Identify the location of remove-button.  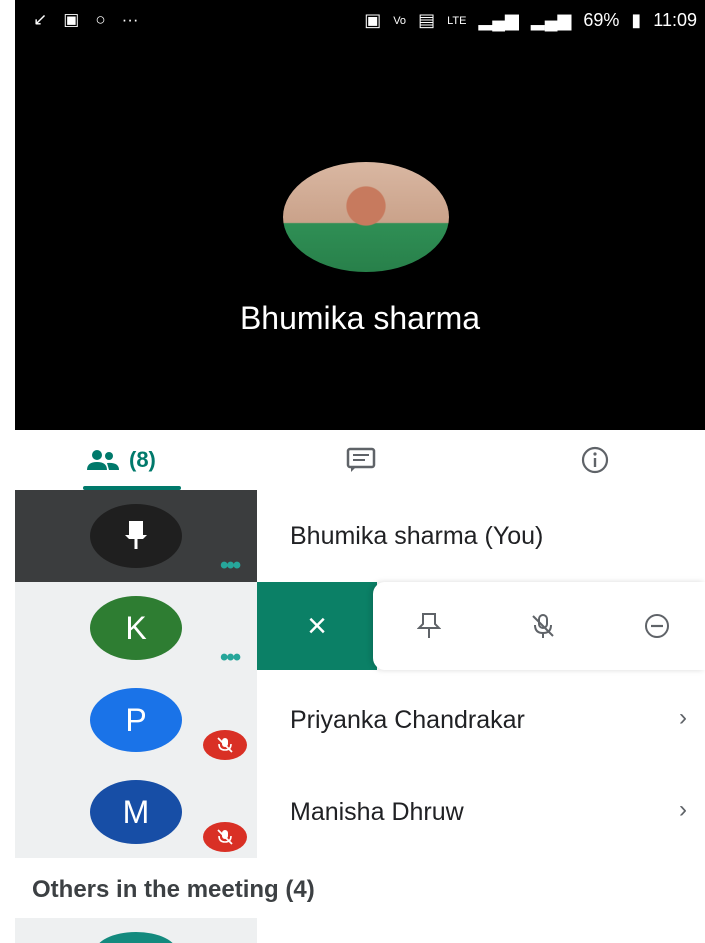
(657, 626).